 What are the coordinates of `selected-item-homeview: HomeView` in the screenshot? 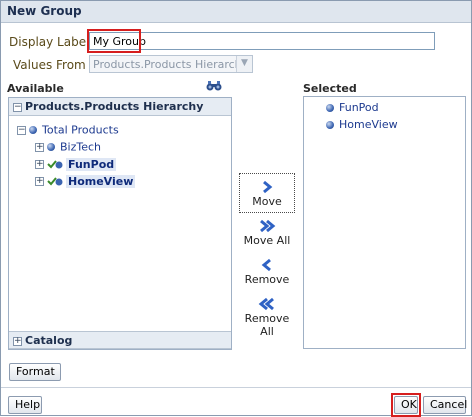 It's located at (362, 124).